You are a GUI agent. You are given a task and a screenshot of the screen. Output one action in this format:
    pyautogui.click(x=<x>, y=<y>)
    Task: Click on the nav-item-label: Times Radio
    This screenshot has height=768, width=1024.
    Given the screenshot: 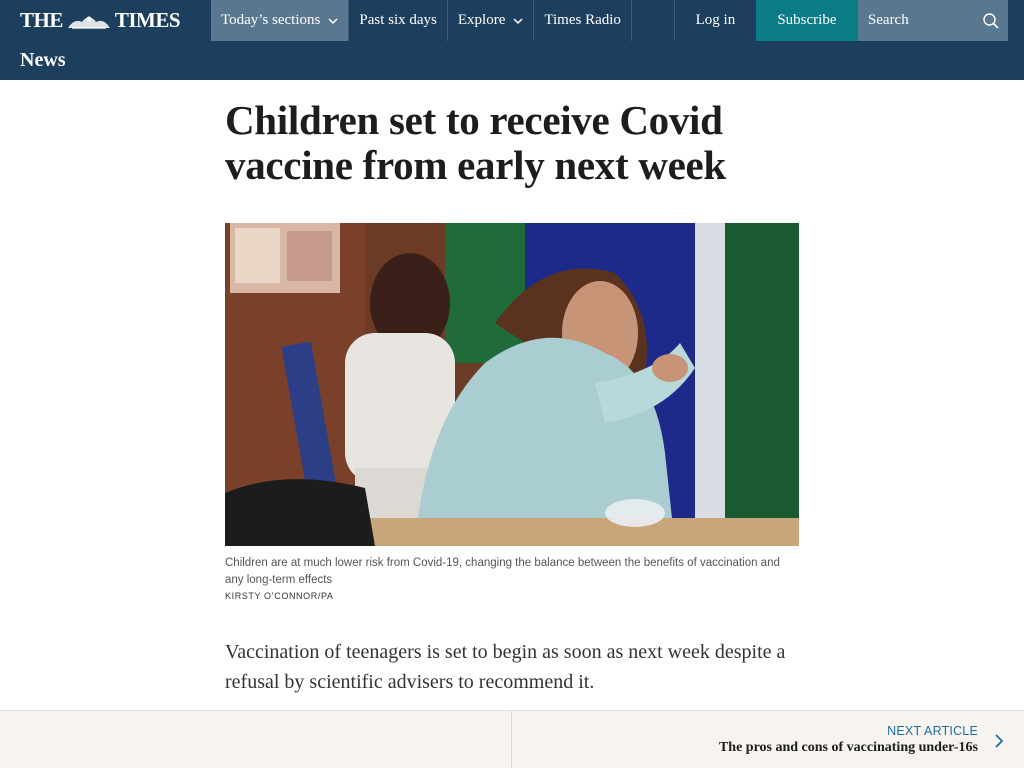 What is the action you would take?
    pyautogui.click(x=582, y=20)
    